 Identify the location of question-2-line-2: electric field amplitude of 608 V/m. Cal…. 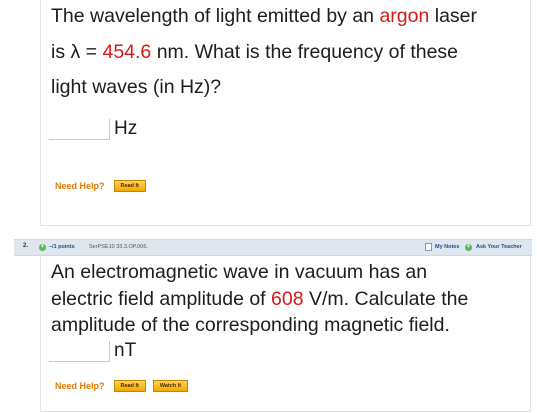
(260, 298).